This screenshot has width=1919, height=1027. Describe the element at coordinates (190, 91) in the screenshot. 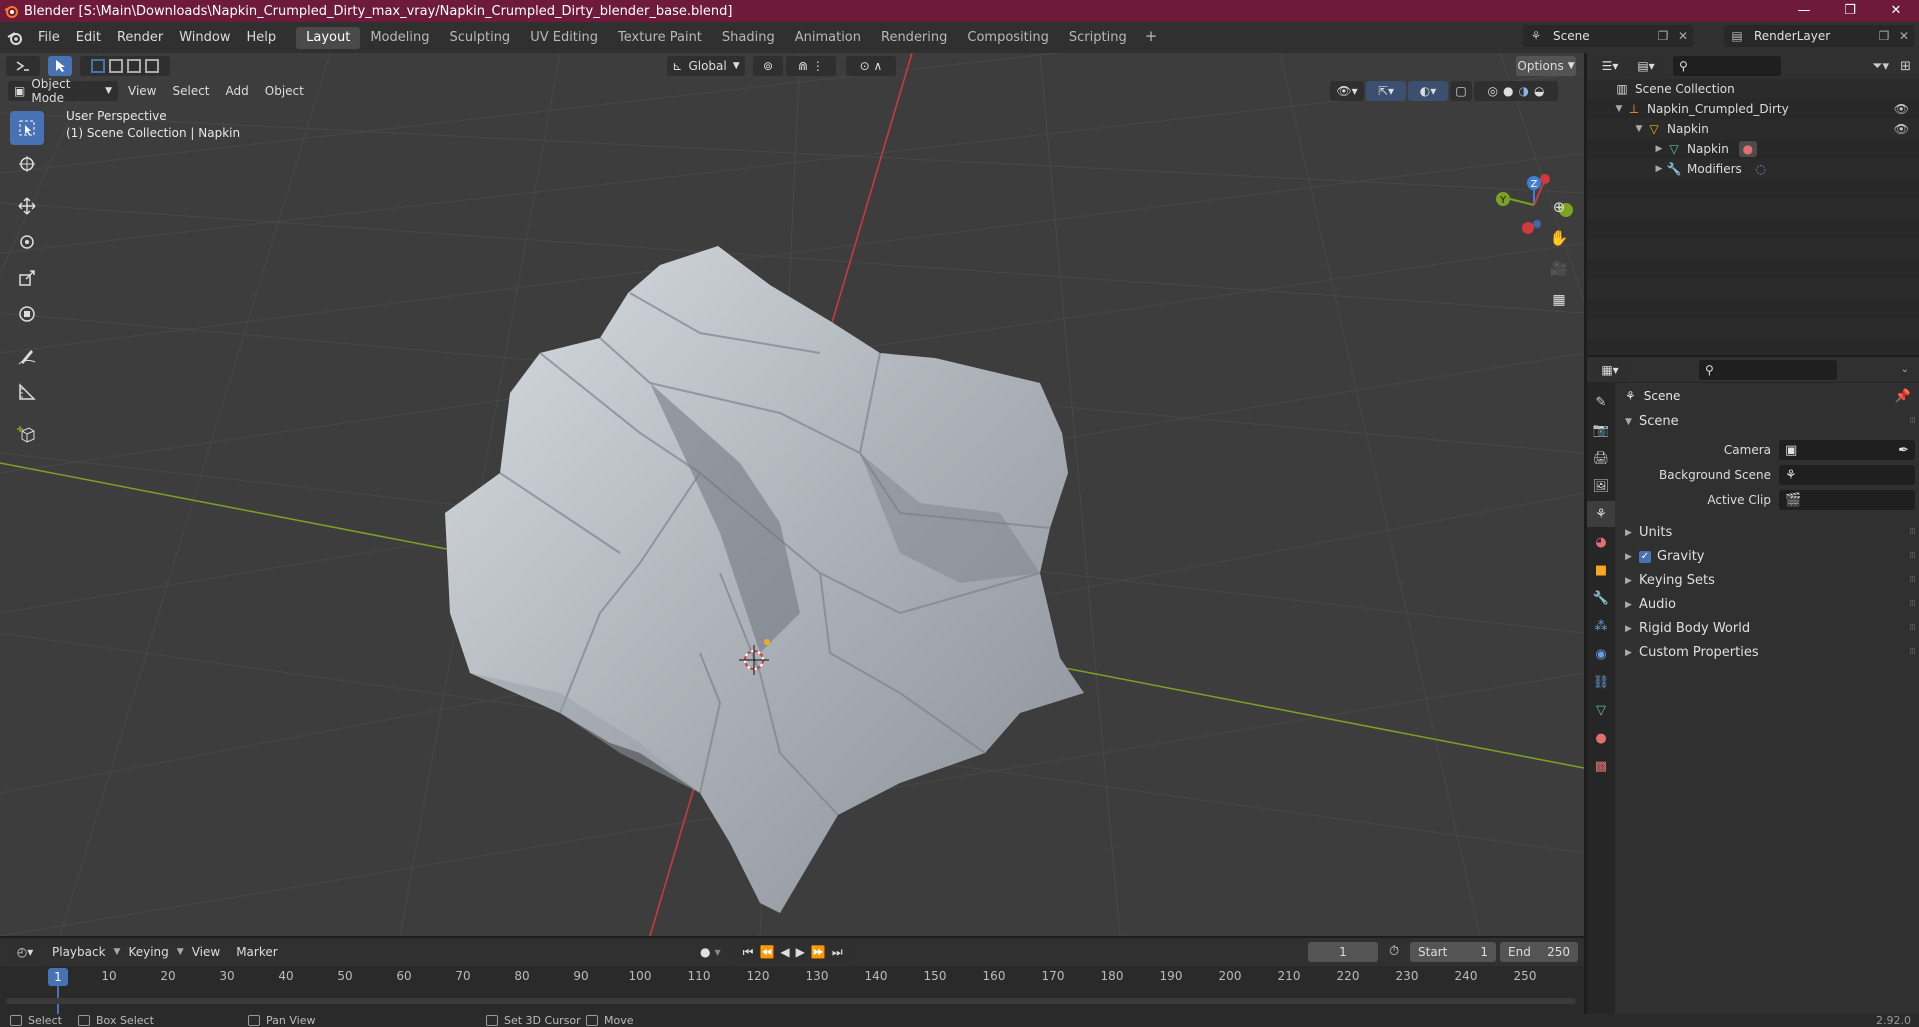

I see `menu-select: Select` at that location.